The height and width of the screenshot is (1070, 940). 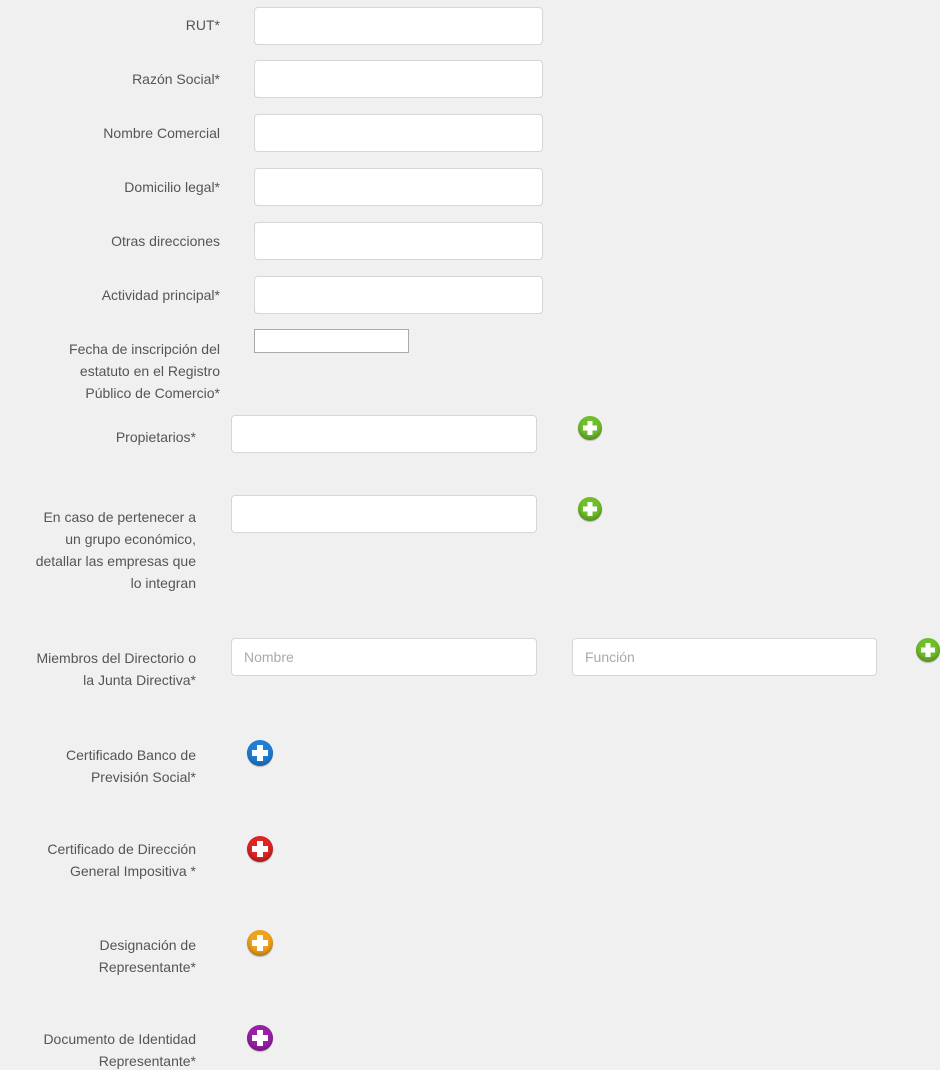 What do you see at coordinates (119, 1039) in the screenshot?
I see `documento-identidad-label-line-1: Documento de Identidad` at bounding box center [119, 1039].